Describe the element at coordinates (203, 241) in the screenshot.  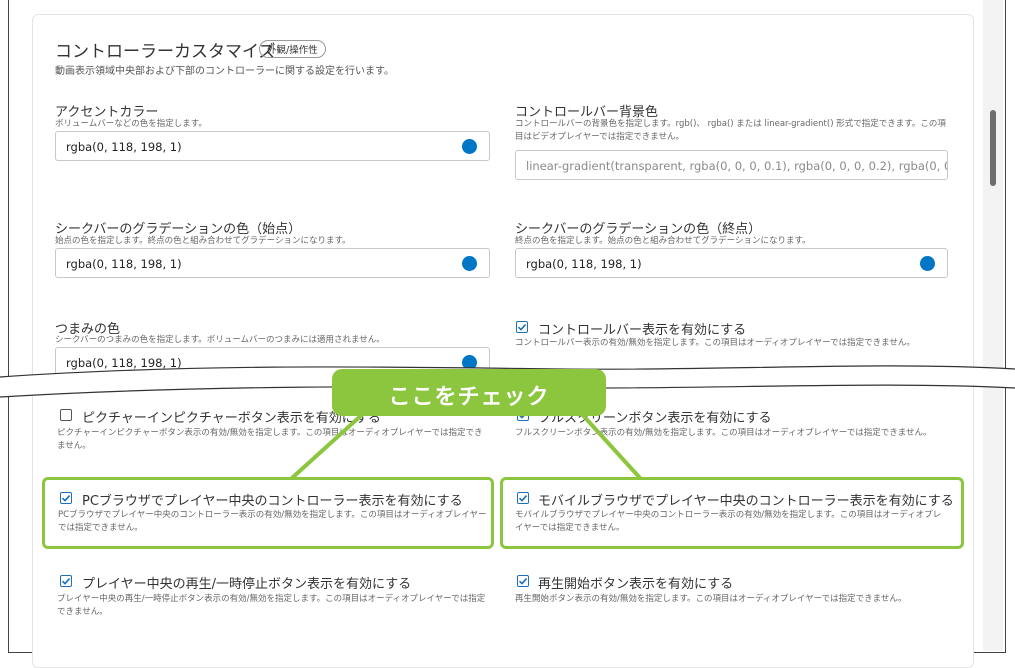
I see `seek-gradient-start-description: 始点の色を指定します。終点の色と組み合わせてグラデーションになります。` at that location.